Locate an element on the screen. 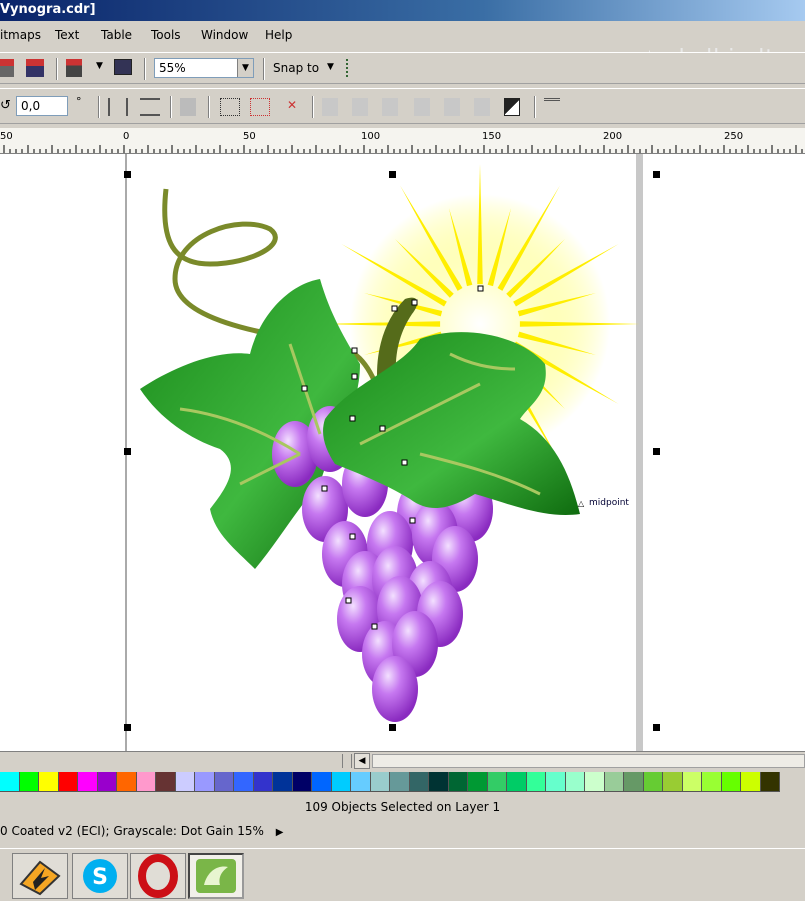 Image resolution: width=805 pixels, height=901 pixels. align-distribute-icon is located at coordinates (552, 107).